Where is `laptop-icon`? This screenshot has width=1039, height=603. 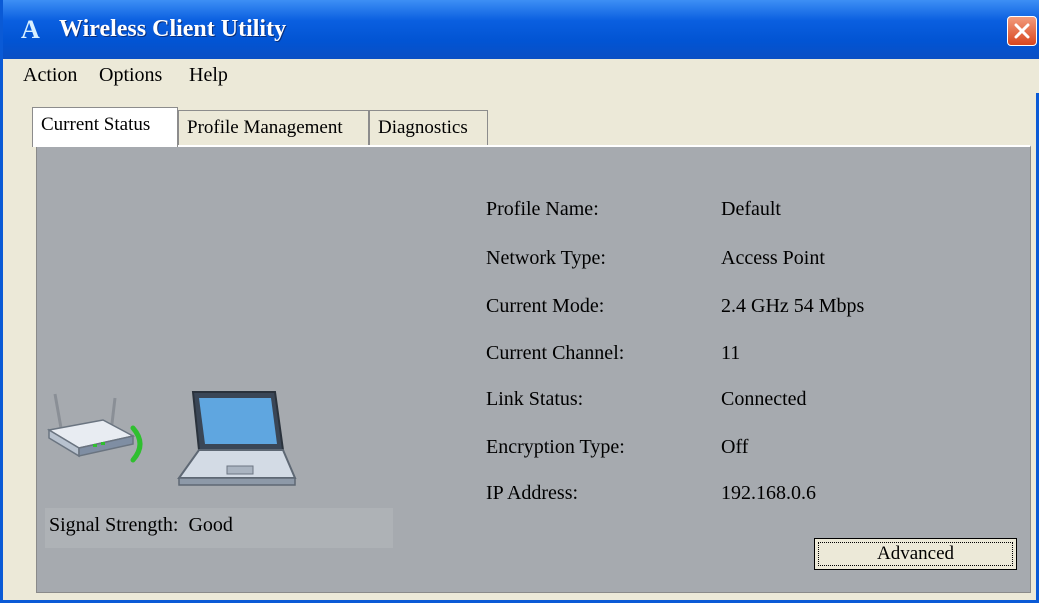
laptop-icon is located at coordinates (237, 438).